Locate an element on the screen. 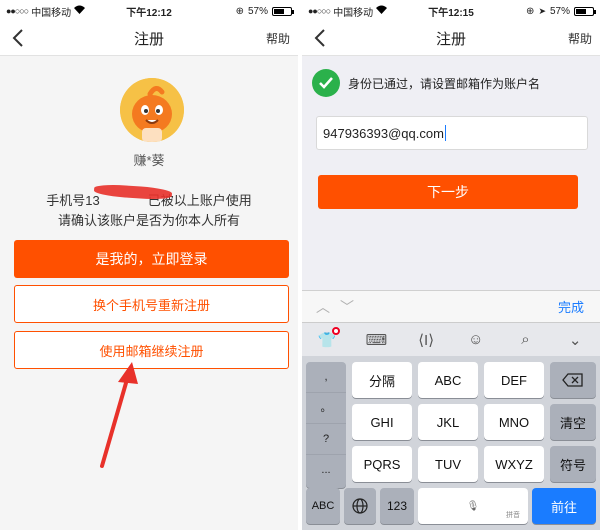 The image size is (600, 530). key-abc: ABC is located at coordinates (448, 380).